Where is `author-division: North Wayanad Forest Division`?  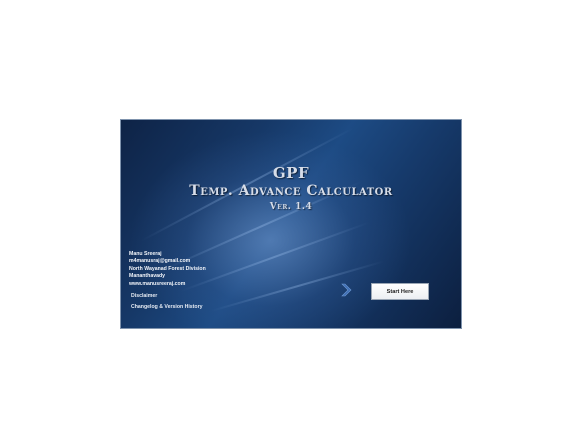
author-division: North Wayanad Forest Division is located at coordinates (167, 268).